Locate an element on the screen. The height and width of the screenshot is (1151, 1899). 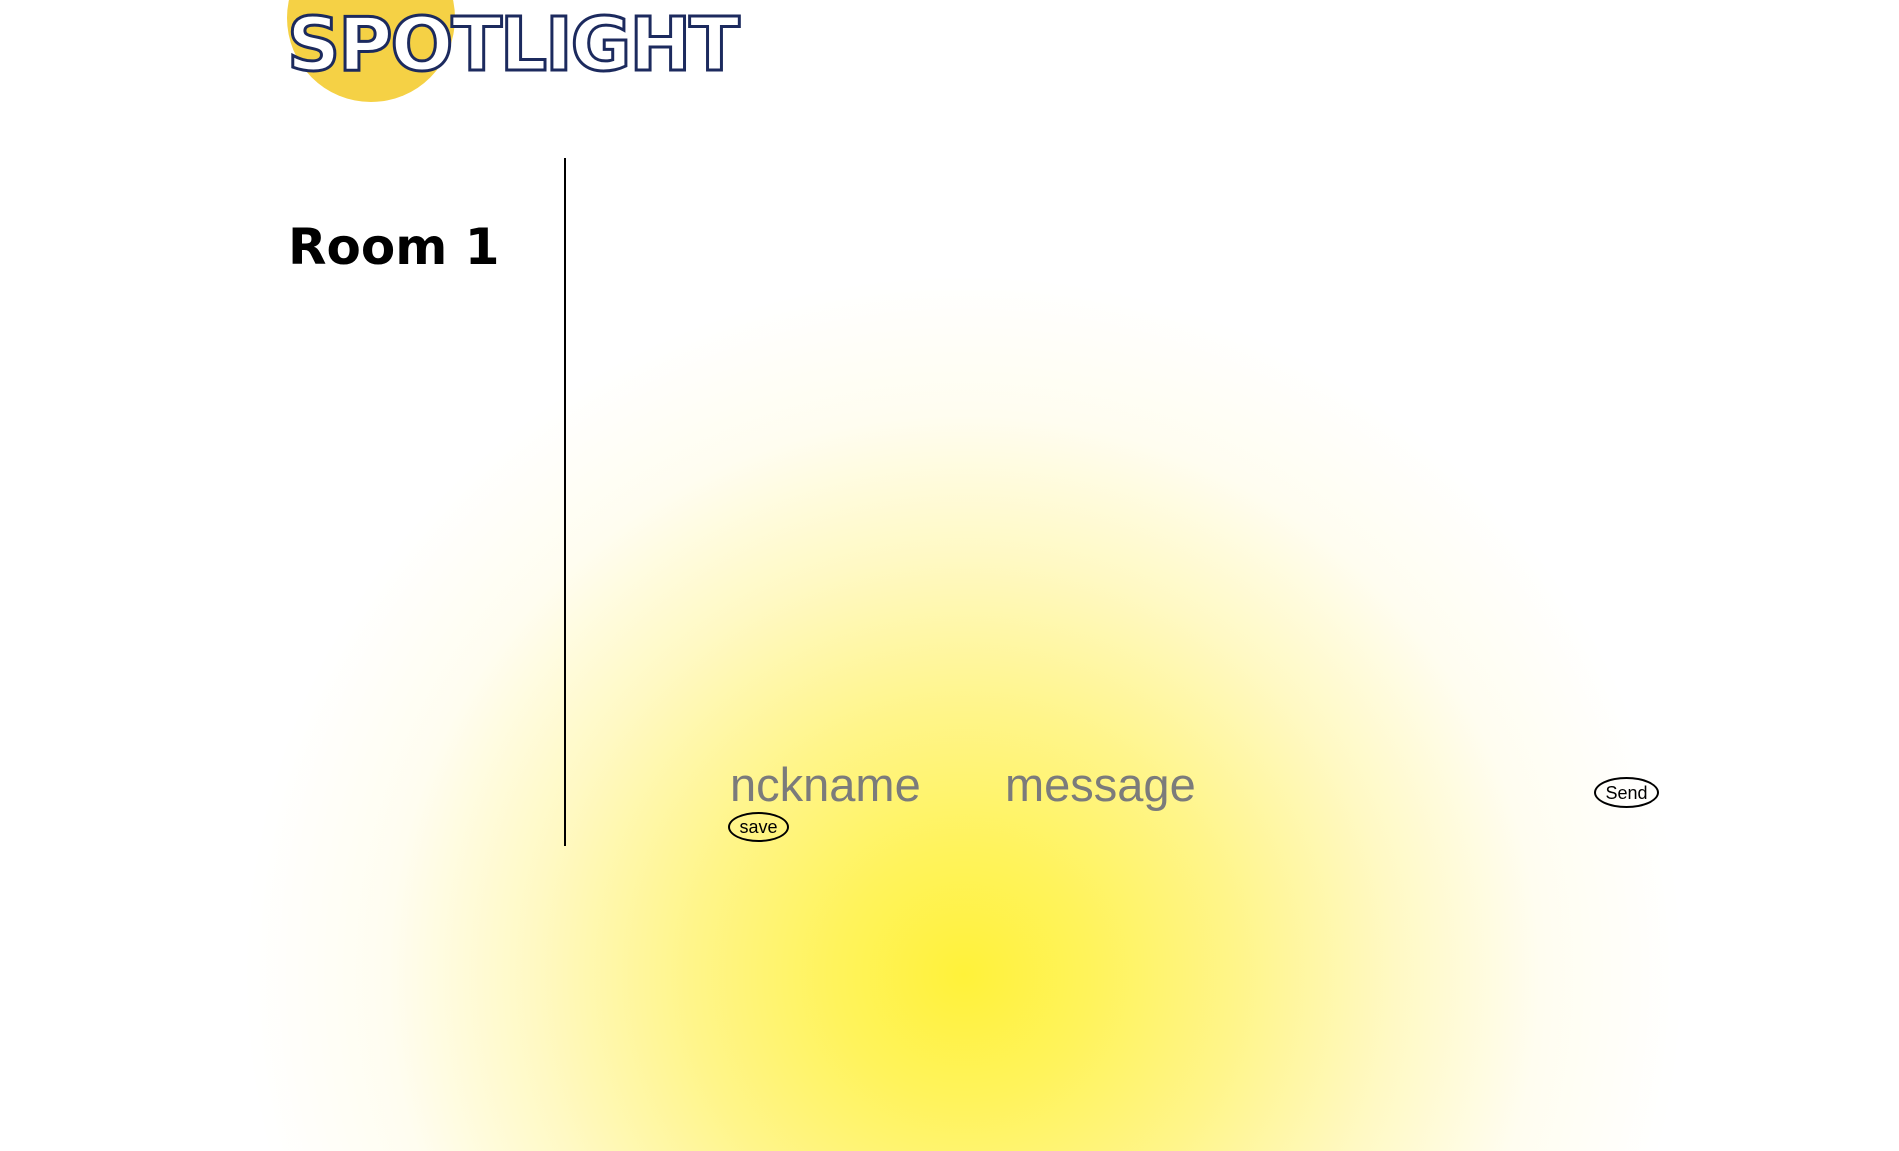
sidebar-divider is located at coordinates (565, 502).